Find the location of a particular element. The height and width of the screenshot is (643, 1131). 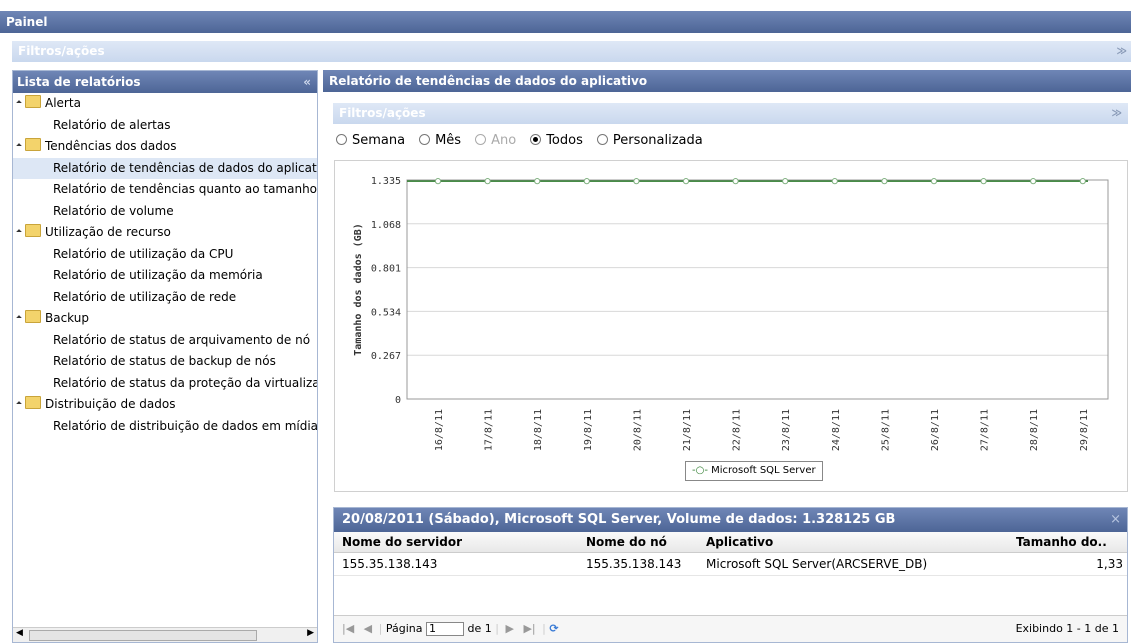

tree-item-label: Relatório de utilização da CPU is located at coordinates (143, 253).